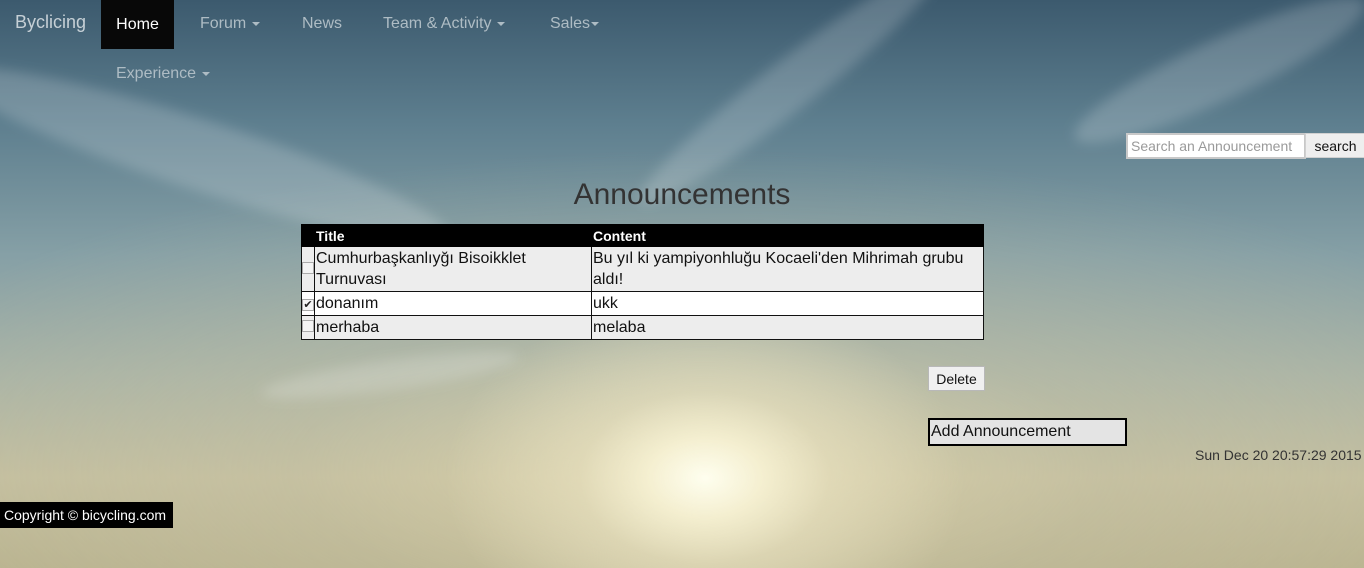 This screenshot has width=1364, height=568. What do you see at coordinates (682, 194) in the screenshot?
I see `page-title: Announcements` at bounding box center [682, 194].